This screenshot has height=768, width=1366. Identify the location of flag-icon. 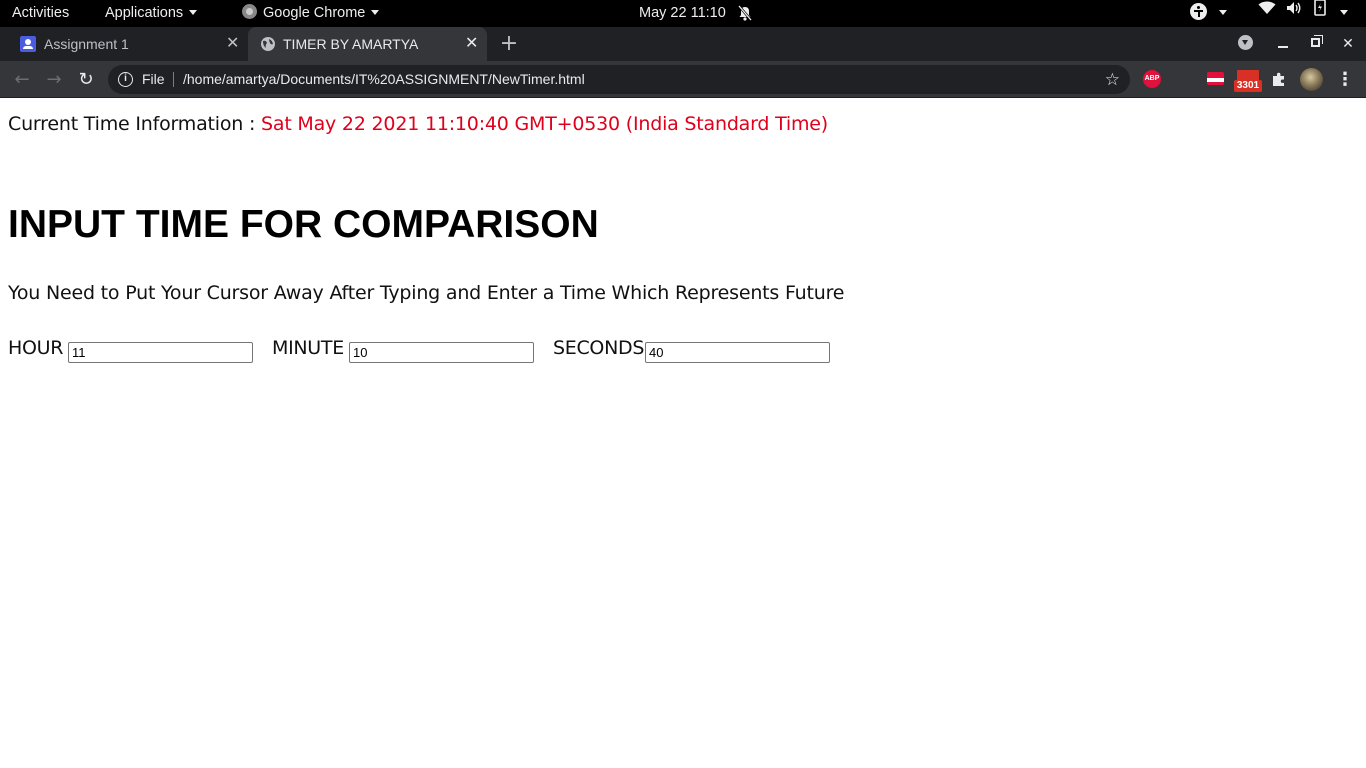
(1215, 78).